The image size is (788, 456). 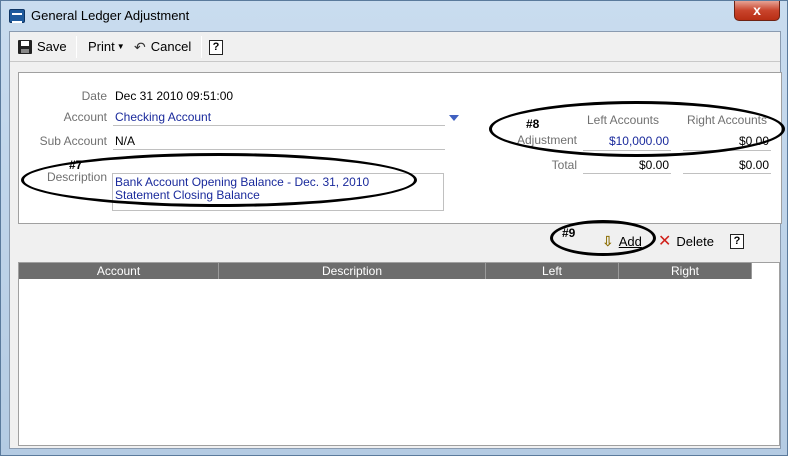 What do you see at coordinates (569, 233) in the screenshot?
I see `annotation-label-9: #9` at bounding box center [569, 233].